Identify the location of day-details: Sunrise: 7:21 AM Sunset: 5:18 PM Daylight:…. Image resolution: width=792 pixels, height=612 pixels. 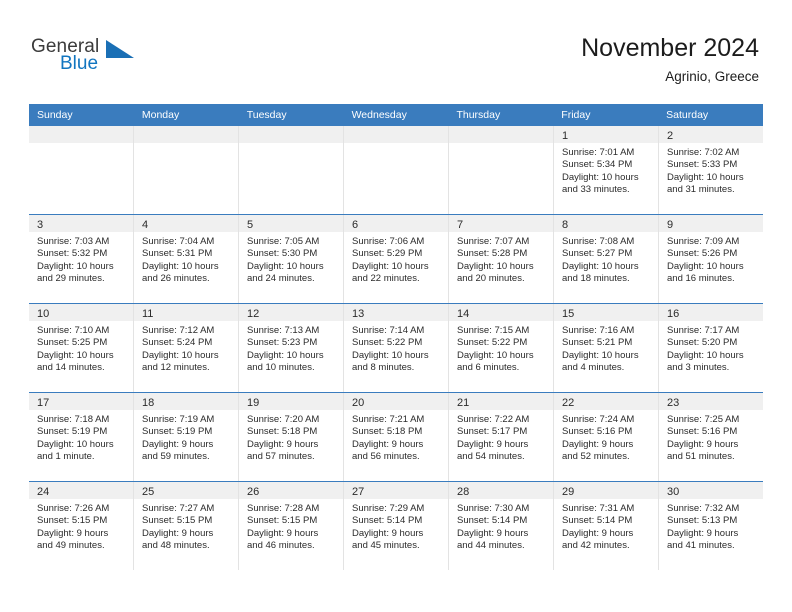
(396, 437).